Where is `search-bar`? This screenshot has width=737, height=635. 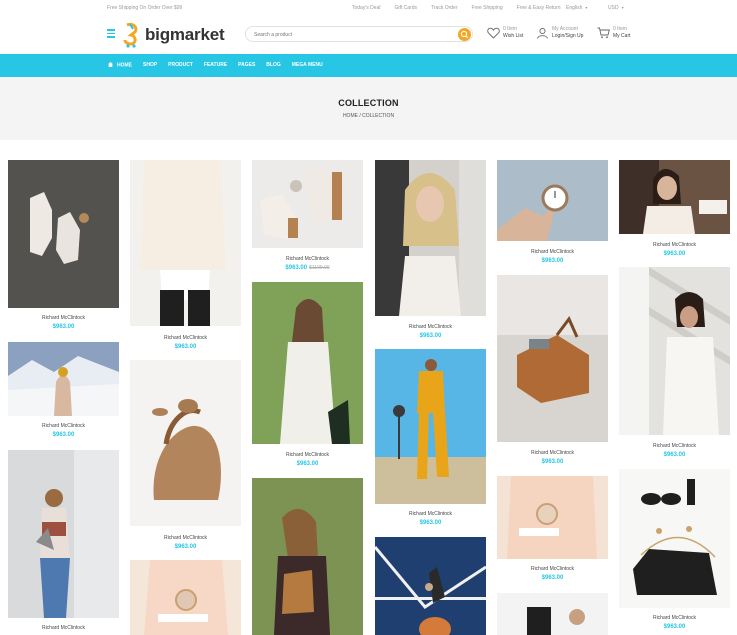 search-bar is located at coordinates (359, 34).